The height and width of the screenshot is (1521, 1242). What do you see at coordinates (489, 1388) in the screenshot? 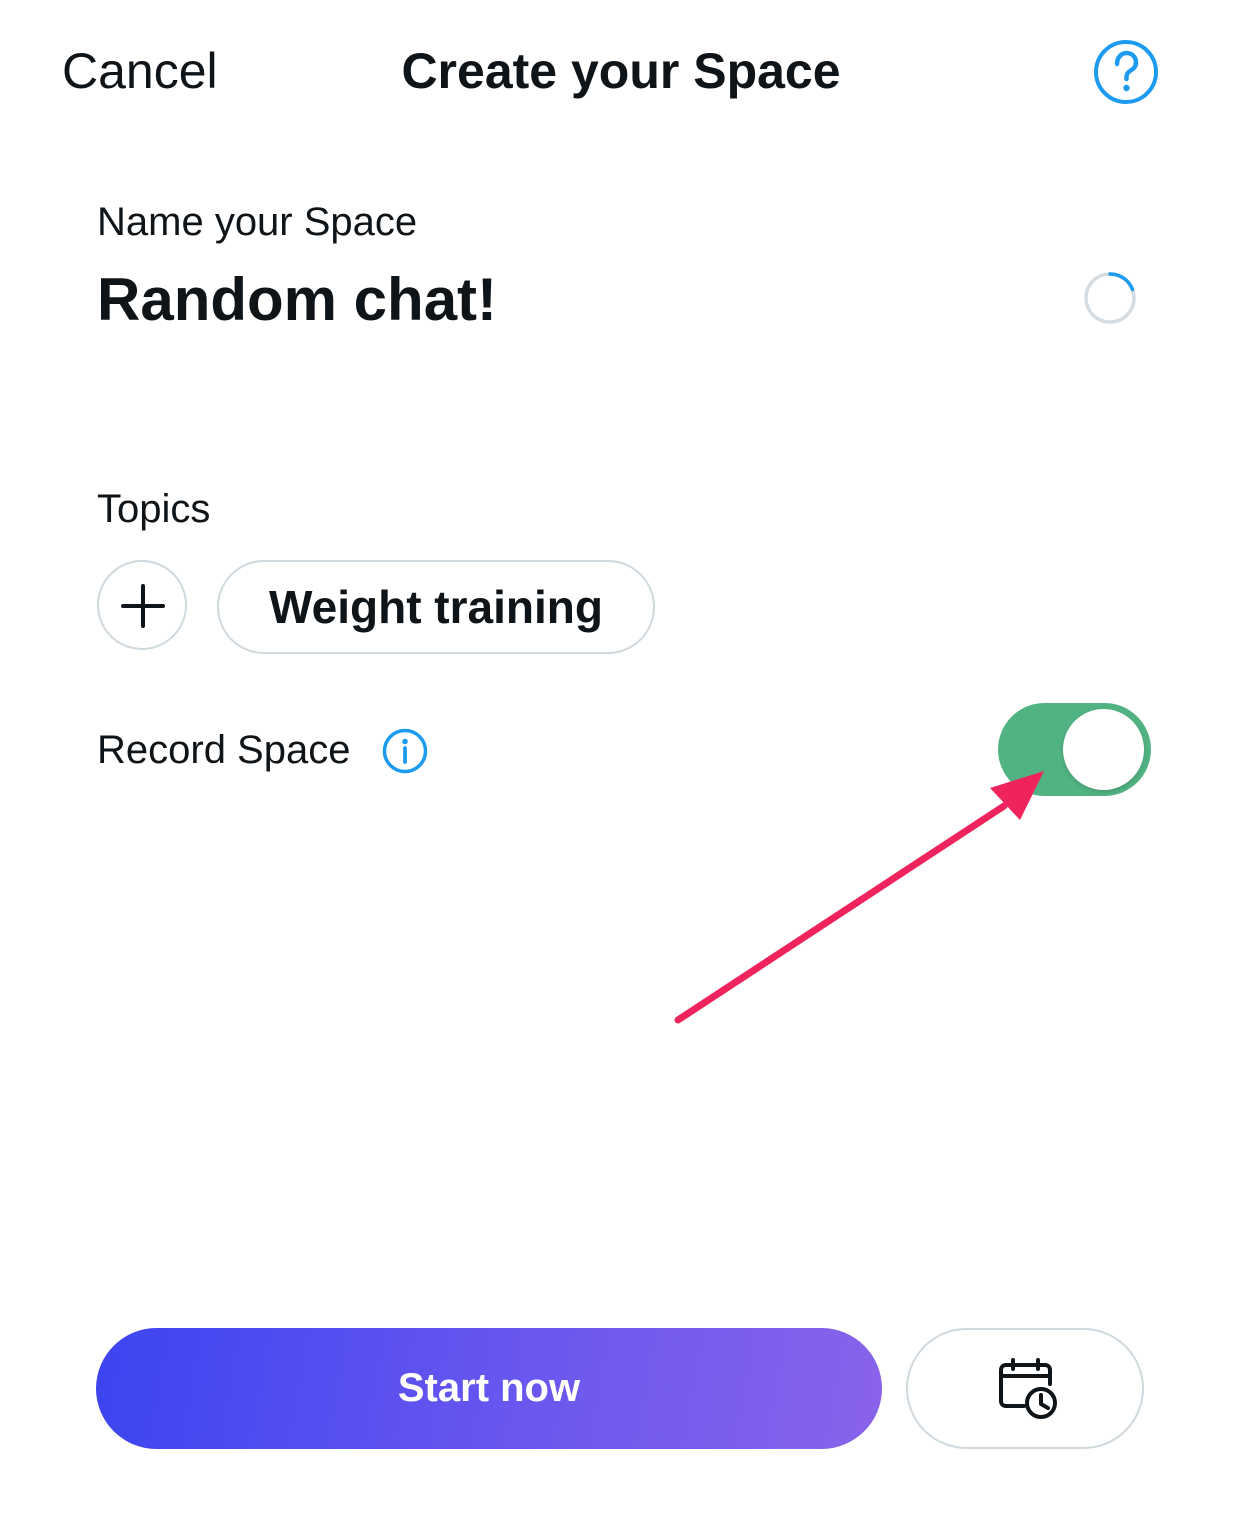
I see `start-now-button: Start now` at bounding box center [489, 1388].